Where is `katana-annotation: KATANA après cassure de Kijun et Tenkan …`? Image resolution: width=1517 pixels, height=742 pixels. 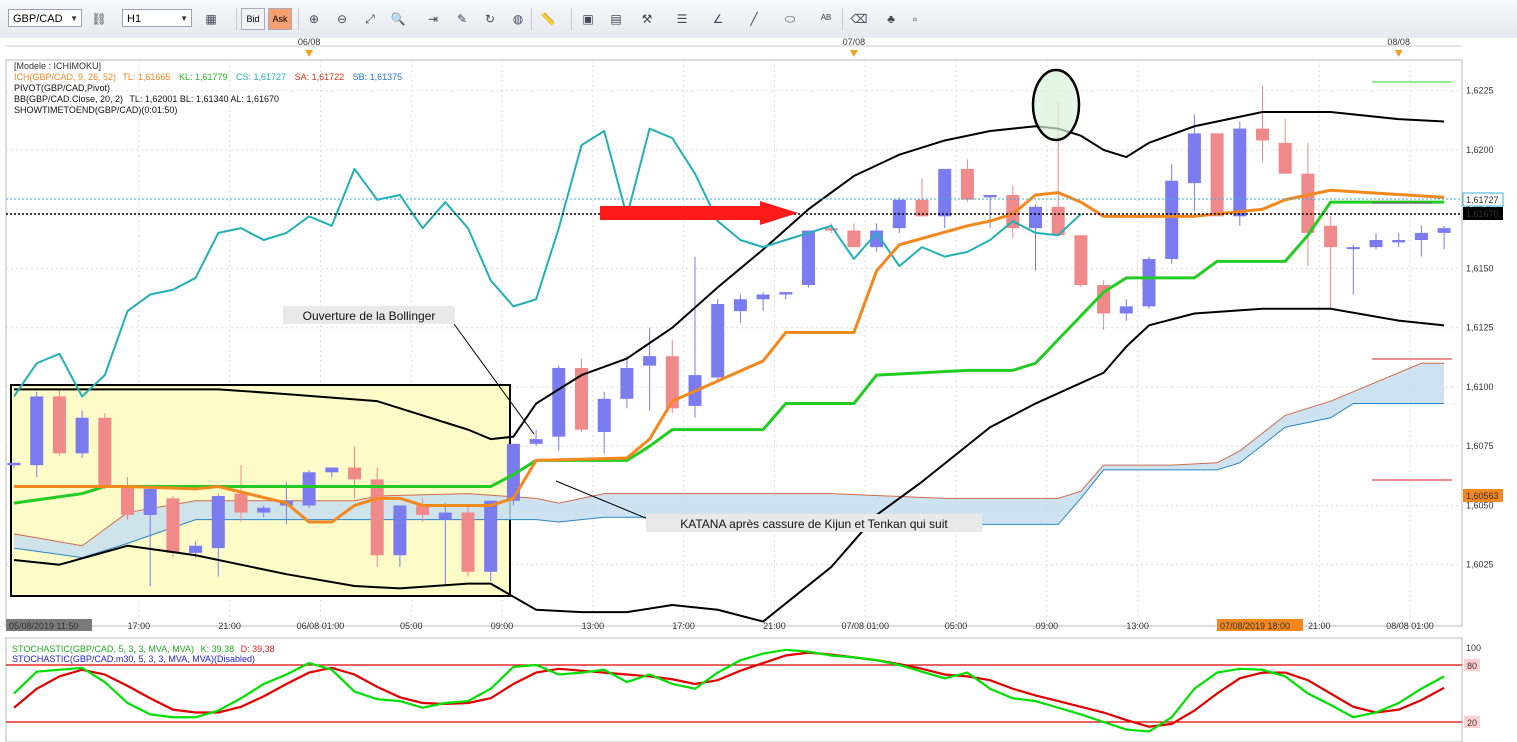 katana-annotation: KATANA après cassure de Kijun et Tenkan … is located at coordinates (814, 524).